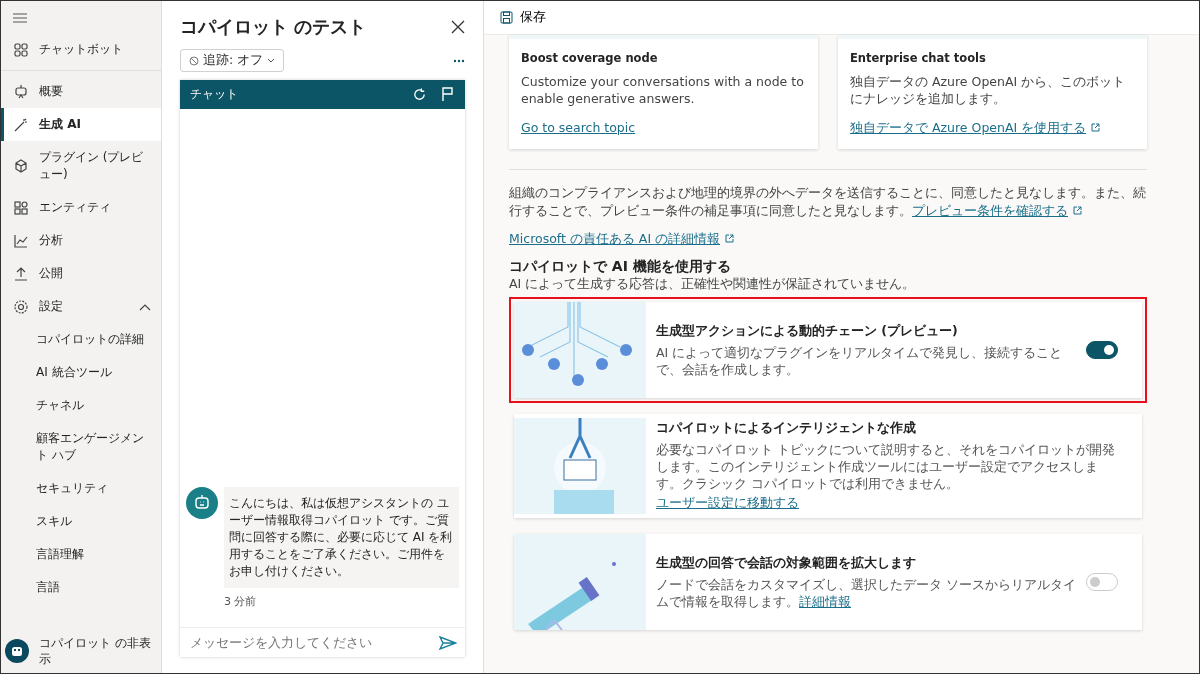  What do you see at coordinates (663, 90) in the screenshot?
I see `card-description: Customize your conversations with a node to enable generative answers.` at bounding box center [663, 90].